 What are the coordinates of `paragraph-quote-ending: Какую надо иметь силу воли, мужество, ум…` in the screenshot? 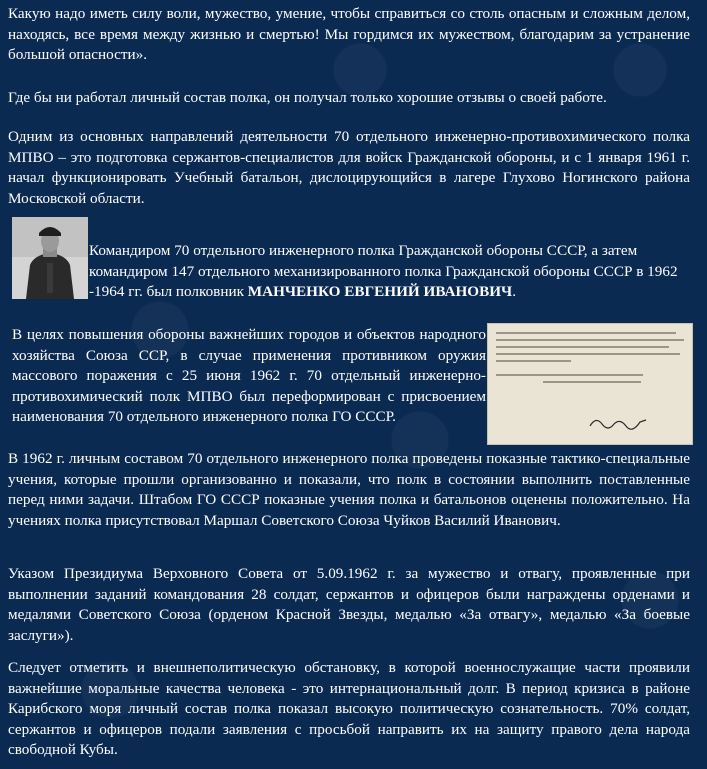 It's located at (349, 34).